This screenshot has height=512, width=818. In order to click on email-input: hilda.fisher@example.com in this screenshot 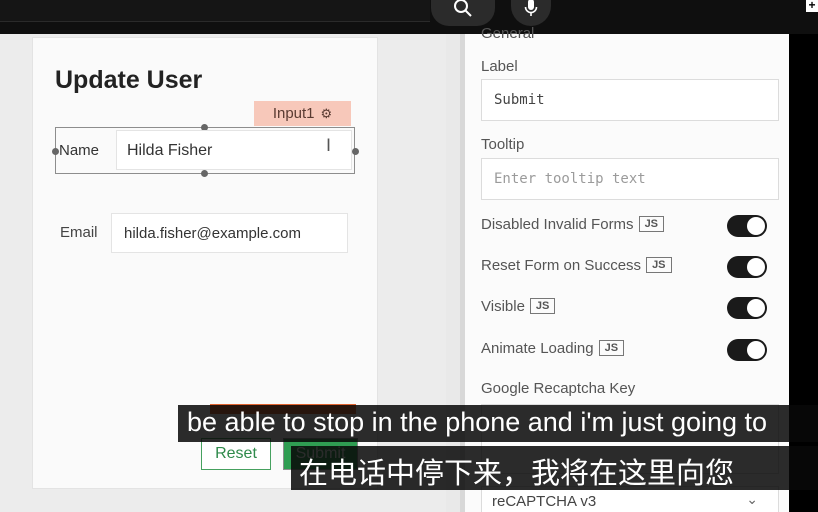, I will do `click(229, 233)`.